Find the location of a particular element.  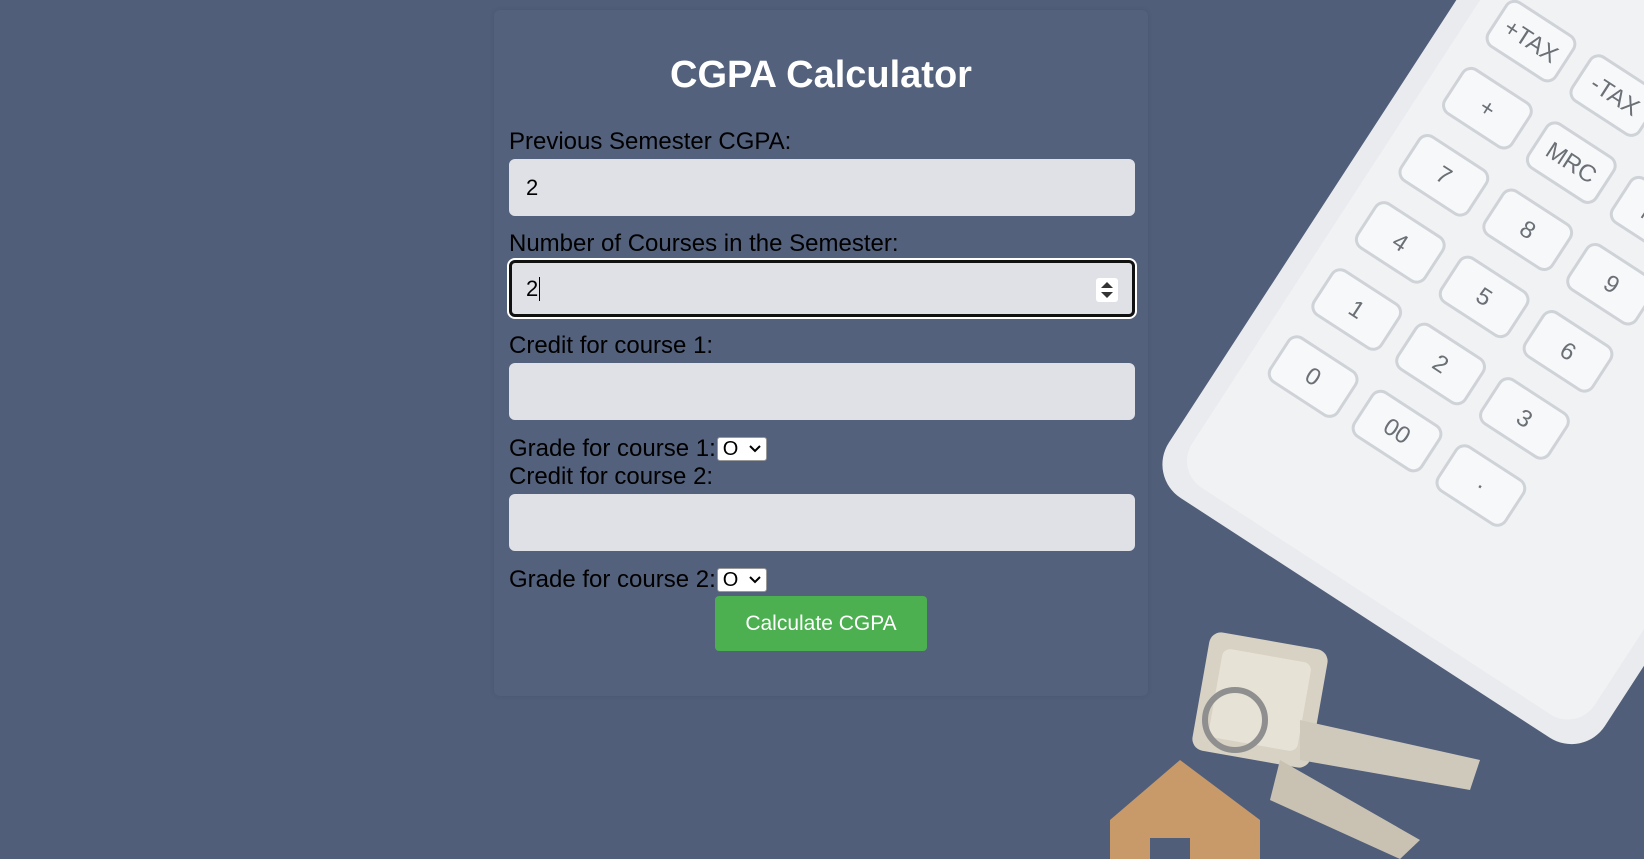

svg-text: 1 is located at coordinates (1356, 310).